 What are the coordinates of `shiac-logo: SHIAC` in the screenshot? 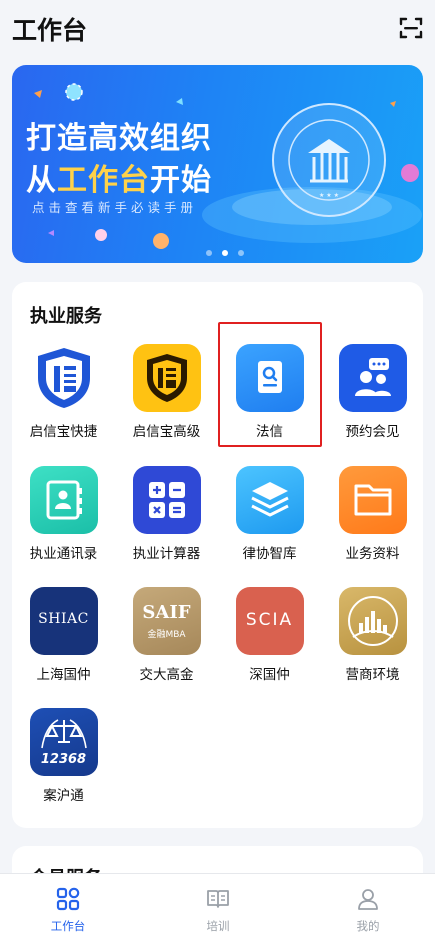 It's located at (63, 621).